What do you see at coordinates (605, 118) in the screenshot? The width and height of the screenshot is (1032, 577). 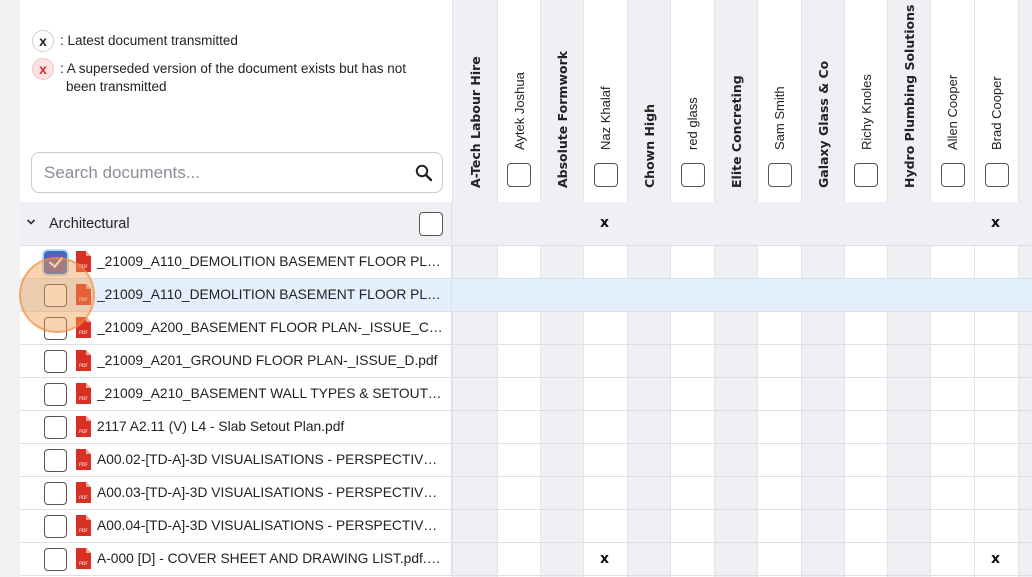 I see `column-name: Naz Khalaf` at bounding box center [605, 118].